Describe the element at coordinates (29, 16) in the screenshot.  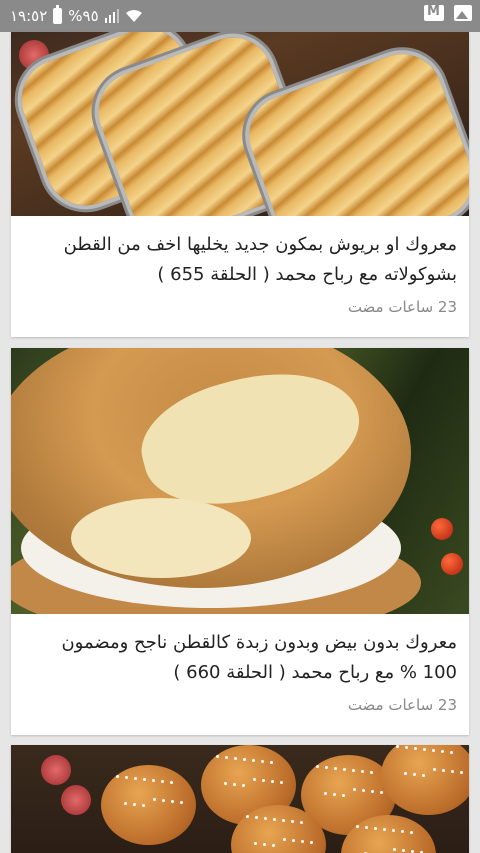
I see `status-time: ١٩:٥٢` at that location.